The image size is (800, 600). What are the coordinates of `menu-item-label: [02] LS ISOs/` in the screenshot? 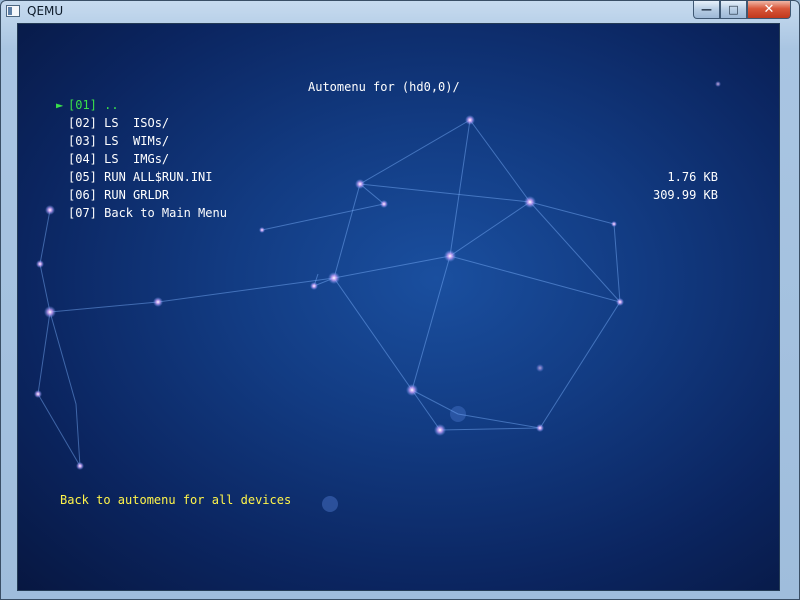 It's located at (119, 123).